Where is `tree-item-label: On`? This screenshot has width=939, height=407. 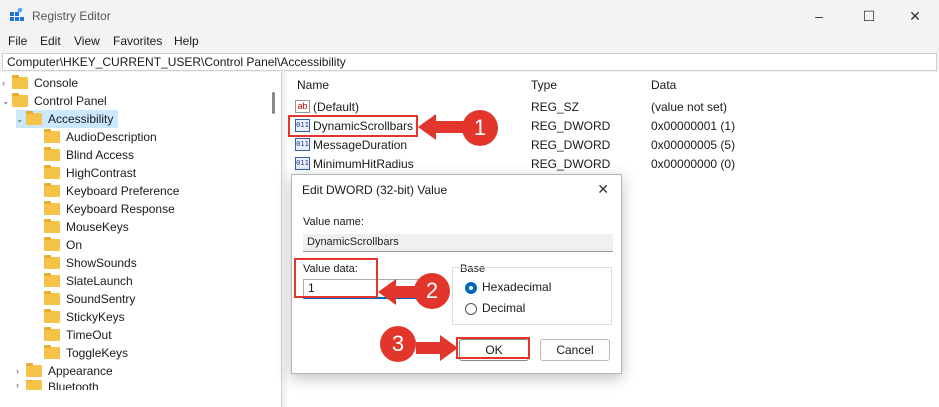 tree-item-label: On is located at coordinates (74, 245).